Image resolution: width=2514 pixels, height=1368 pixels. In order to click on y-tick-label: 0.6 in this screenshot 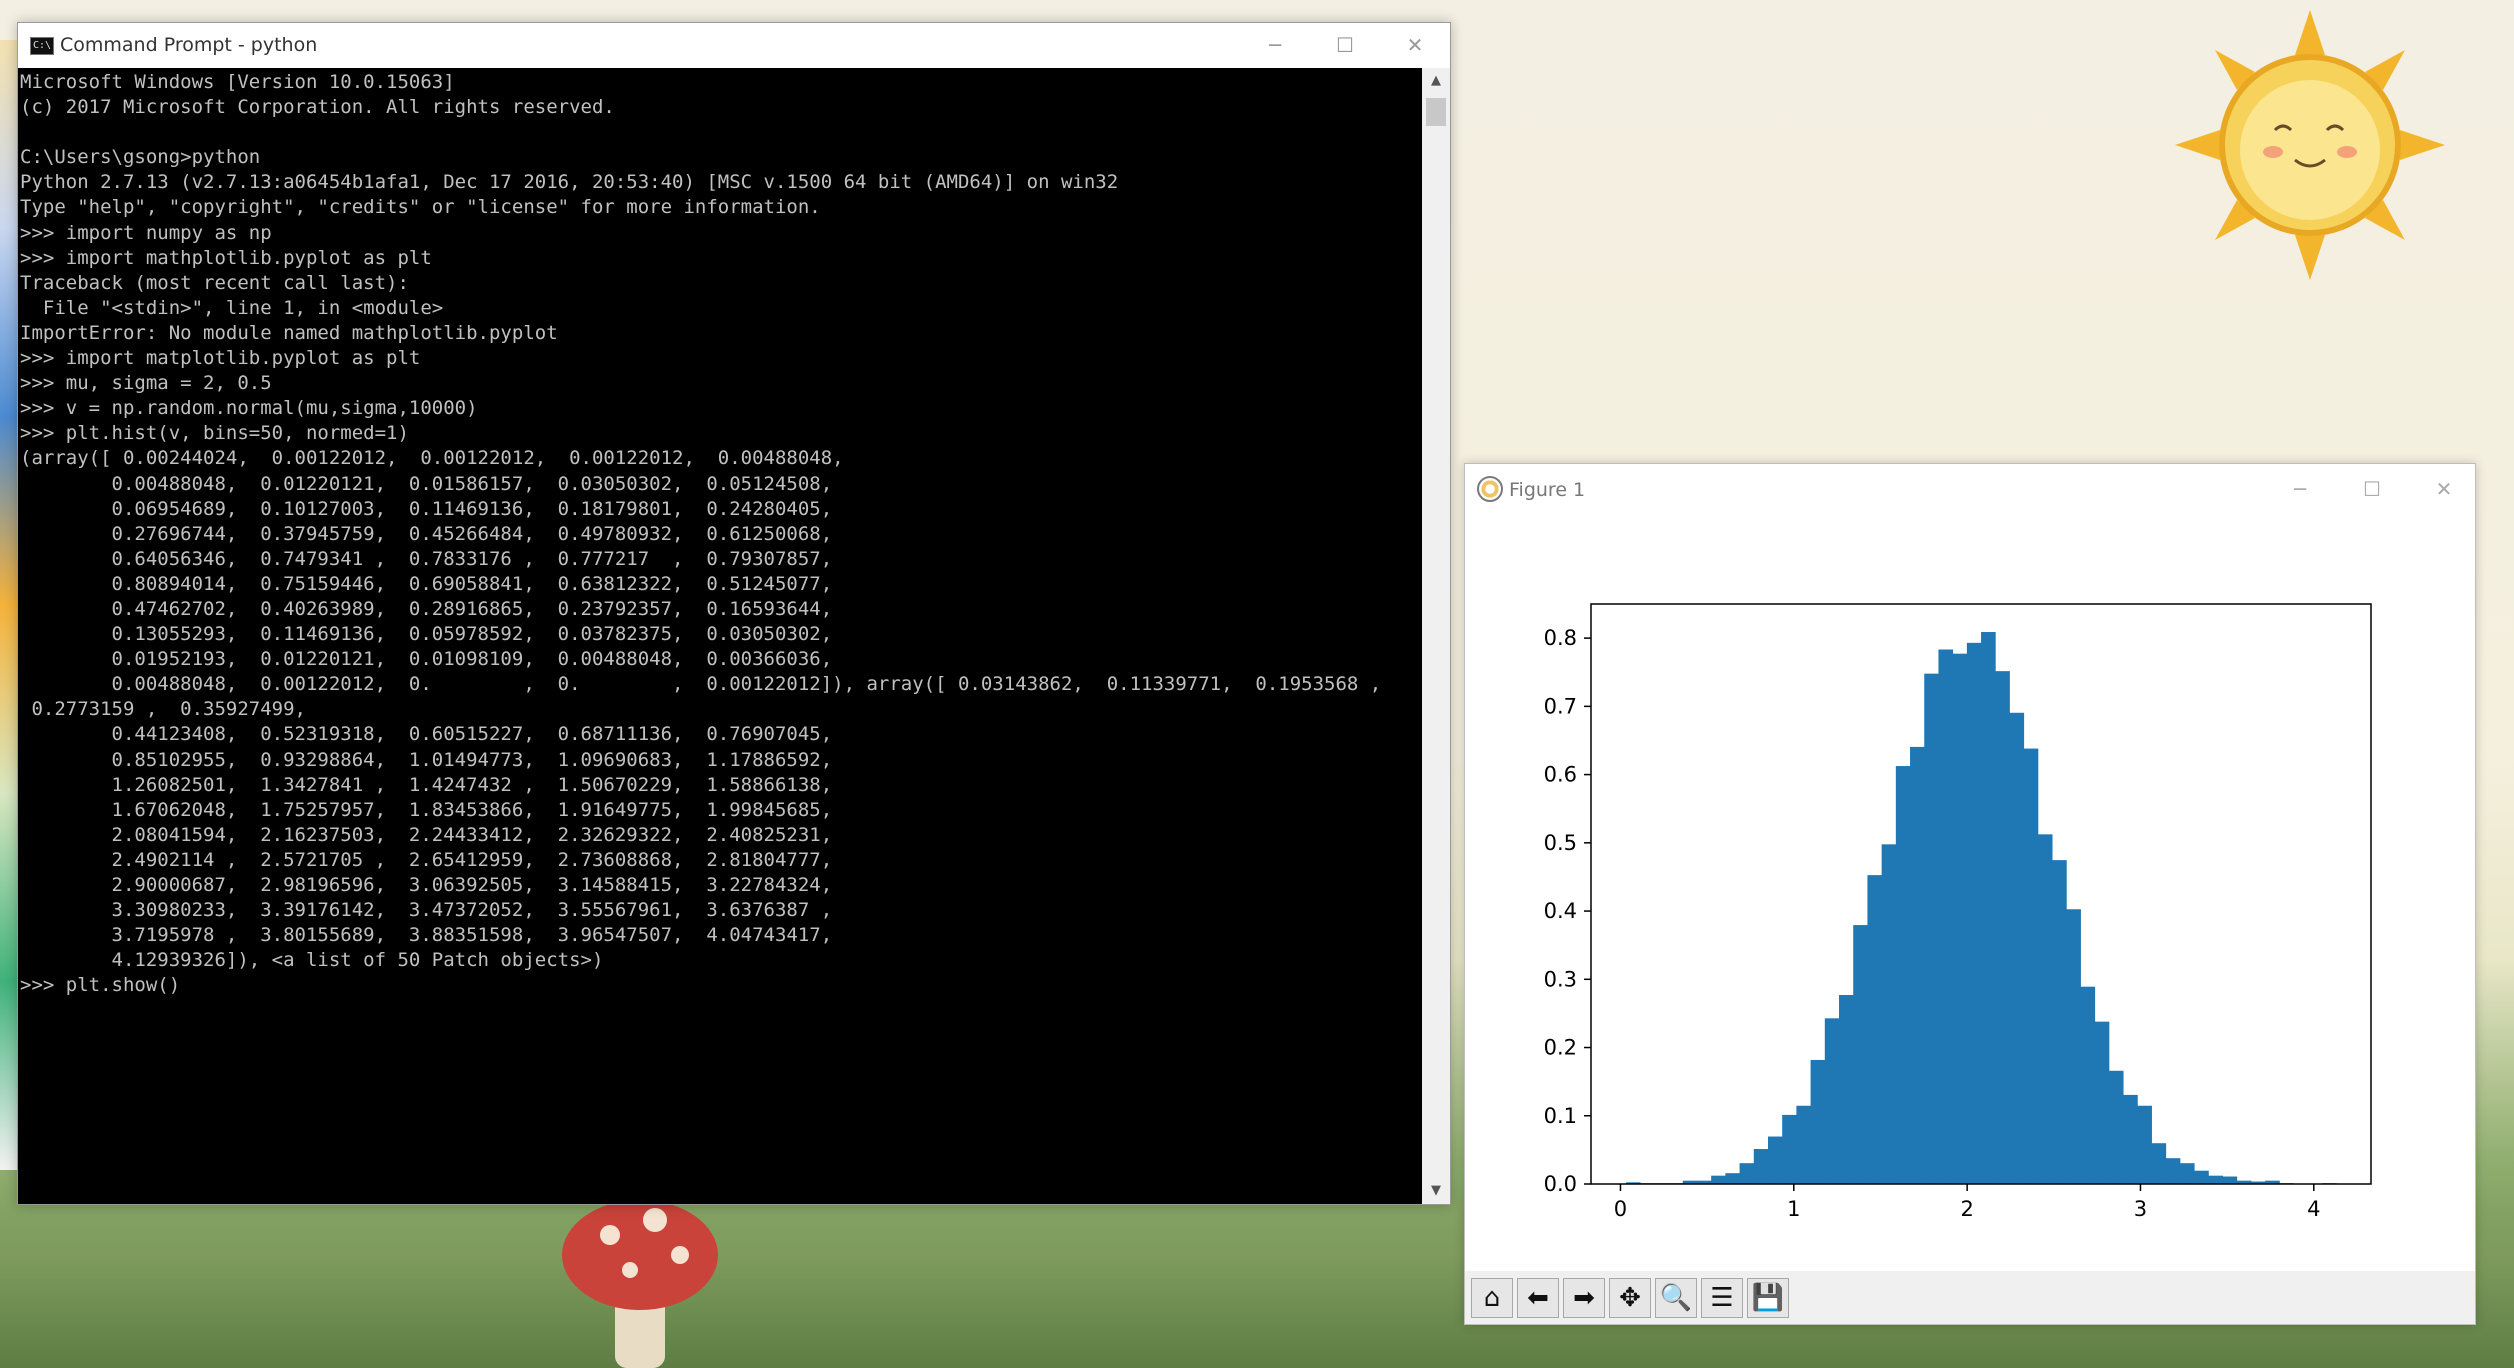, I will do `click(1560, 775)`.